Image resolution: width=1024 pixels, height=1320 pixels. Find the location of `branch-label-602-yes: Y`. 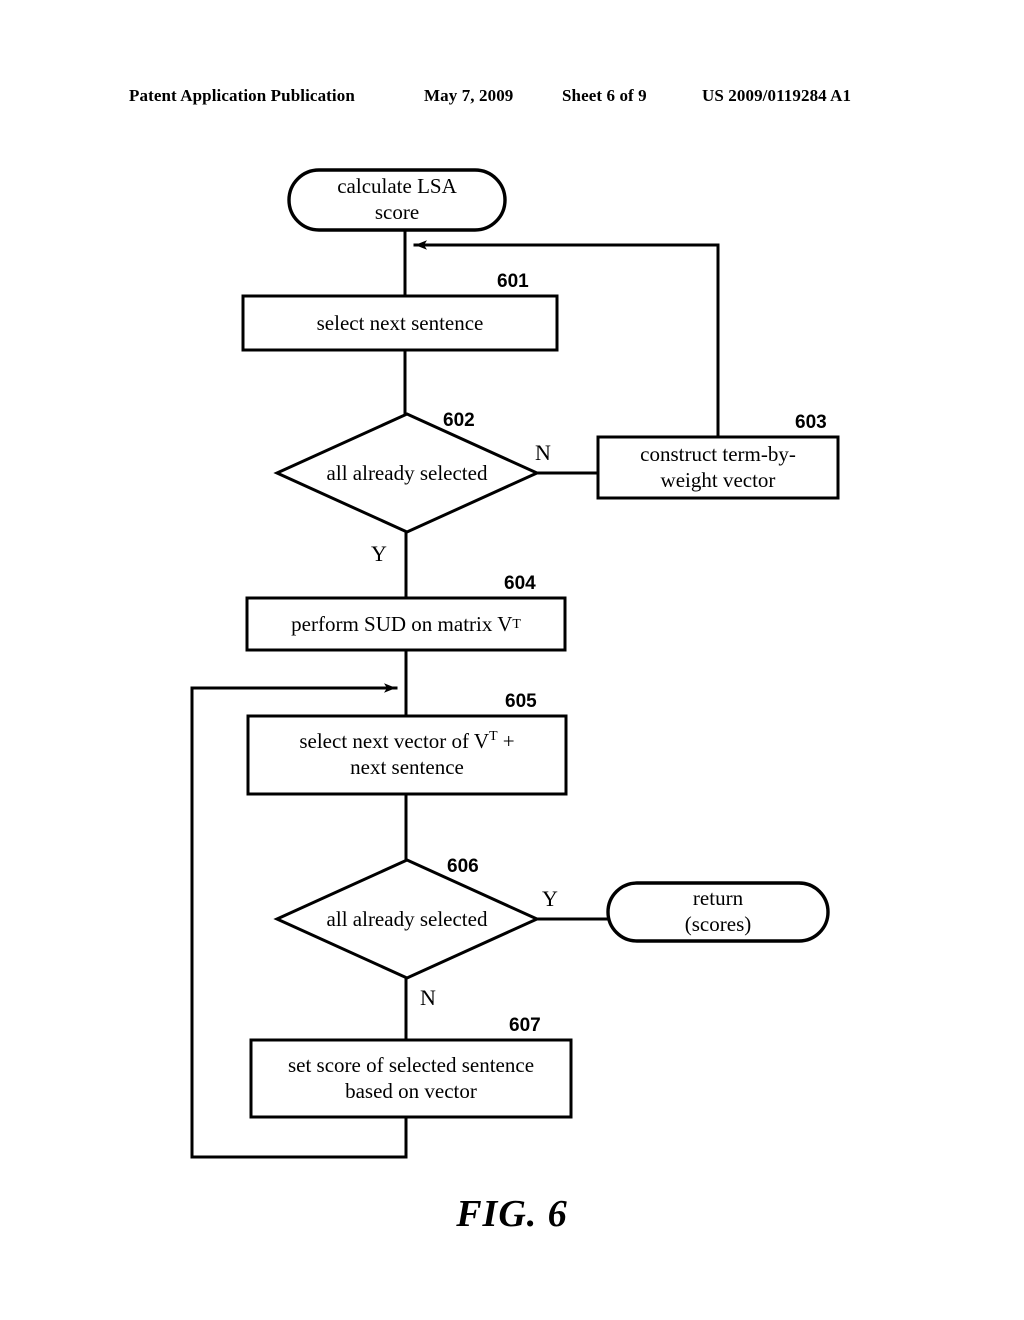

branch-label-602-yes: Y is located at coordinates (379, 553).